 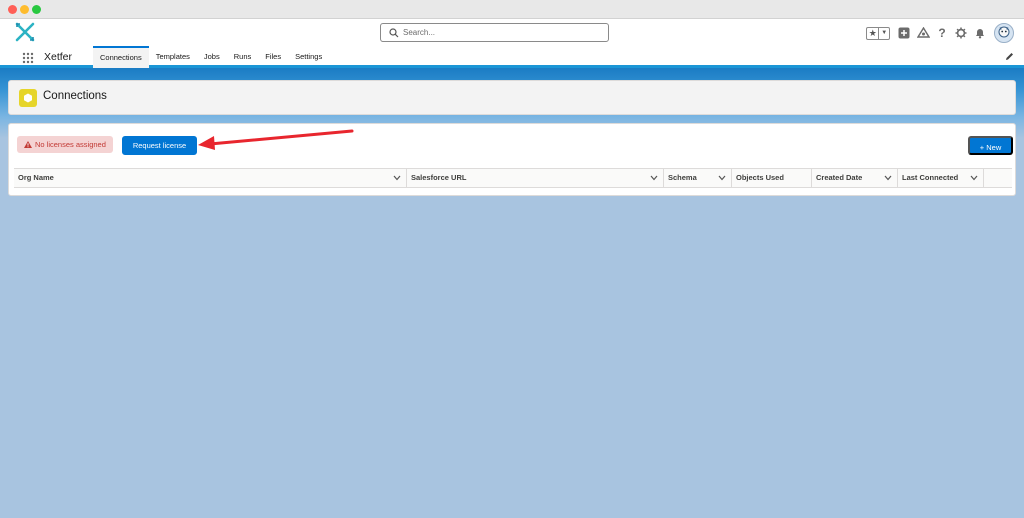 I want to click on column-header-label: Org Name, so click(x=36, y=177).